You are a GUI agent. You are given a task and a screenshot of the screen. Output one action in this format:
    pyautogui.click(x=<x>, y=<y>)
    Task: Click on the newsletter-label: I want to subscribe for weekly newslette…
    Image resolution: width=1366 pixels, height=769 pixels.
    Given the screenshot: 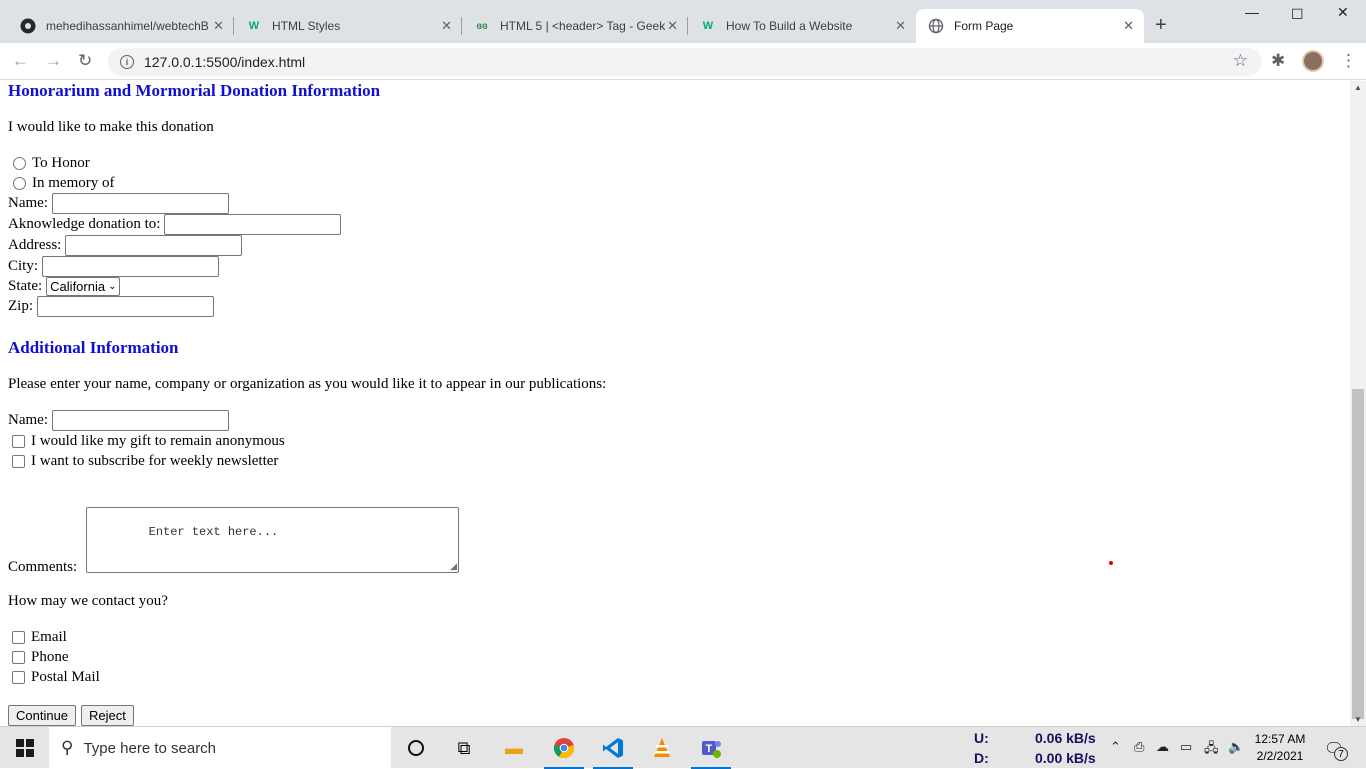 What is the action you would take?
    pyautogui.click(x=155, y=461)
    